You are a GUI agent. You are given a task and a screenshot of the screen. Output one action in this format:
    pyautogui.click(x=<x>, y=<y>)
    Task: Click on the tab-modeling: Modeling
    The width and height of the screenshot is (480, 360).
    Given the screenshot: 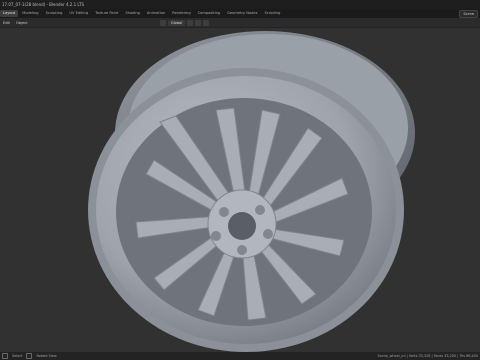 What is the action you would take?
    pyautogui.click(x=30, y=13)
    